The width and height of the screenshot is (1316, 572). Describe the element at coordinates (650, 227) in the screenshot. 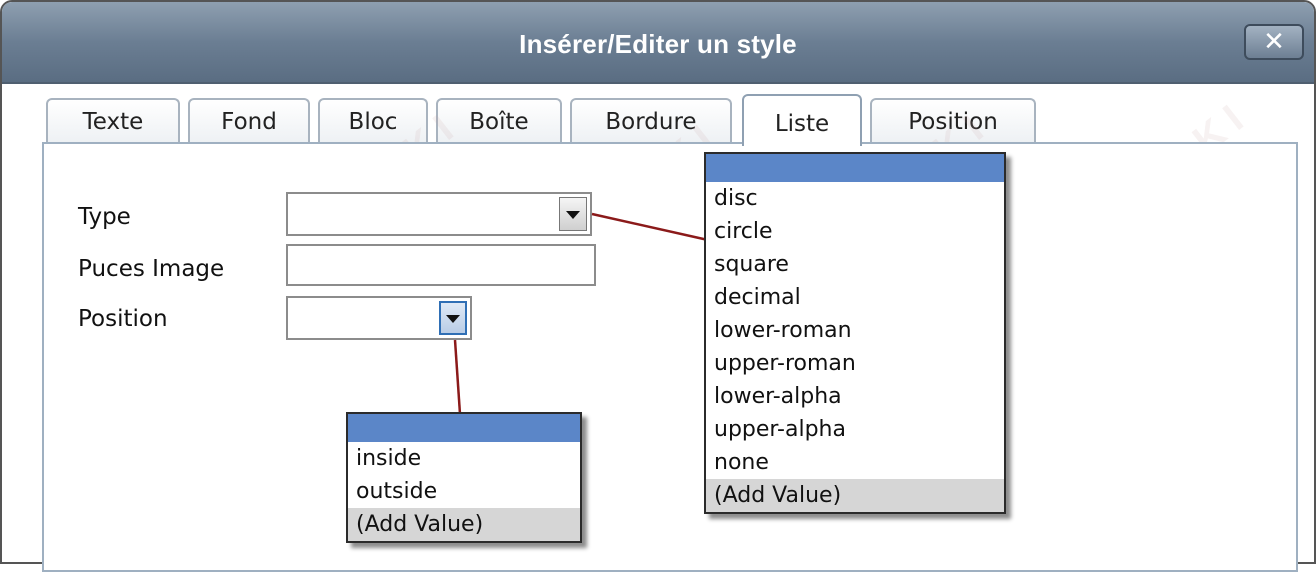

I see `type-callout-line` at that location.